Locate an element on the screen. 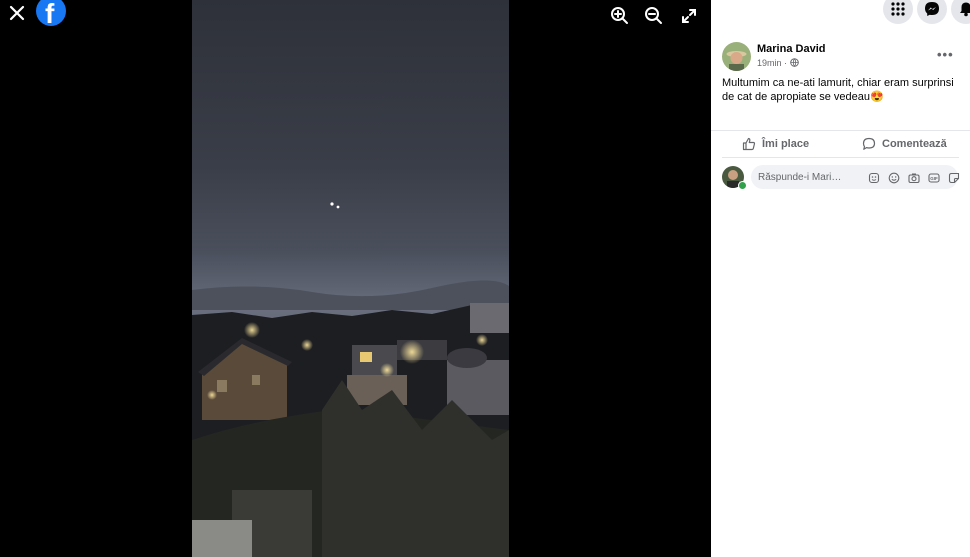 Image resolution: width=970 pixels, height=557 pixels. notifications-icon is located at coordinates (960, 12).